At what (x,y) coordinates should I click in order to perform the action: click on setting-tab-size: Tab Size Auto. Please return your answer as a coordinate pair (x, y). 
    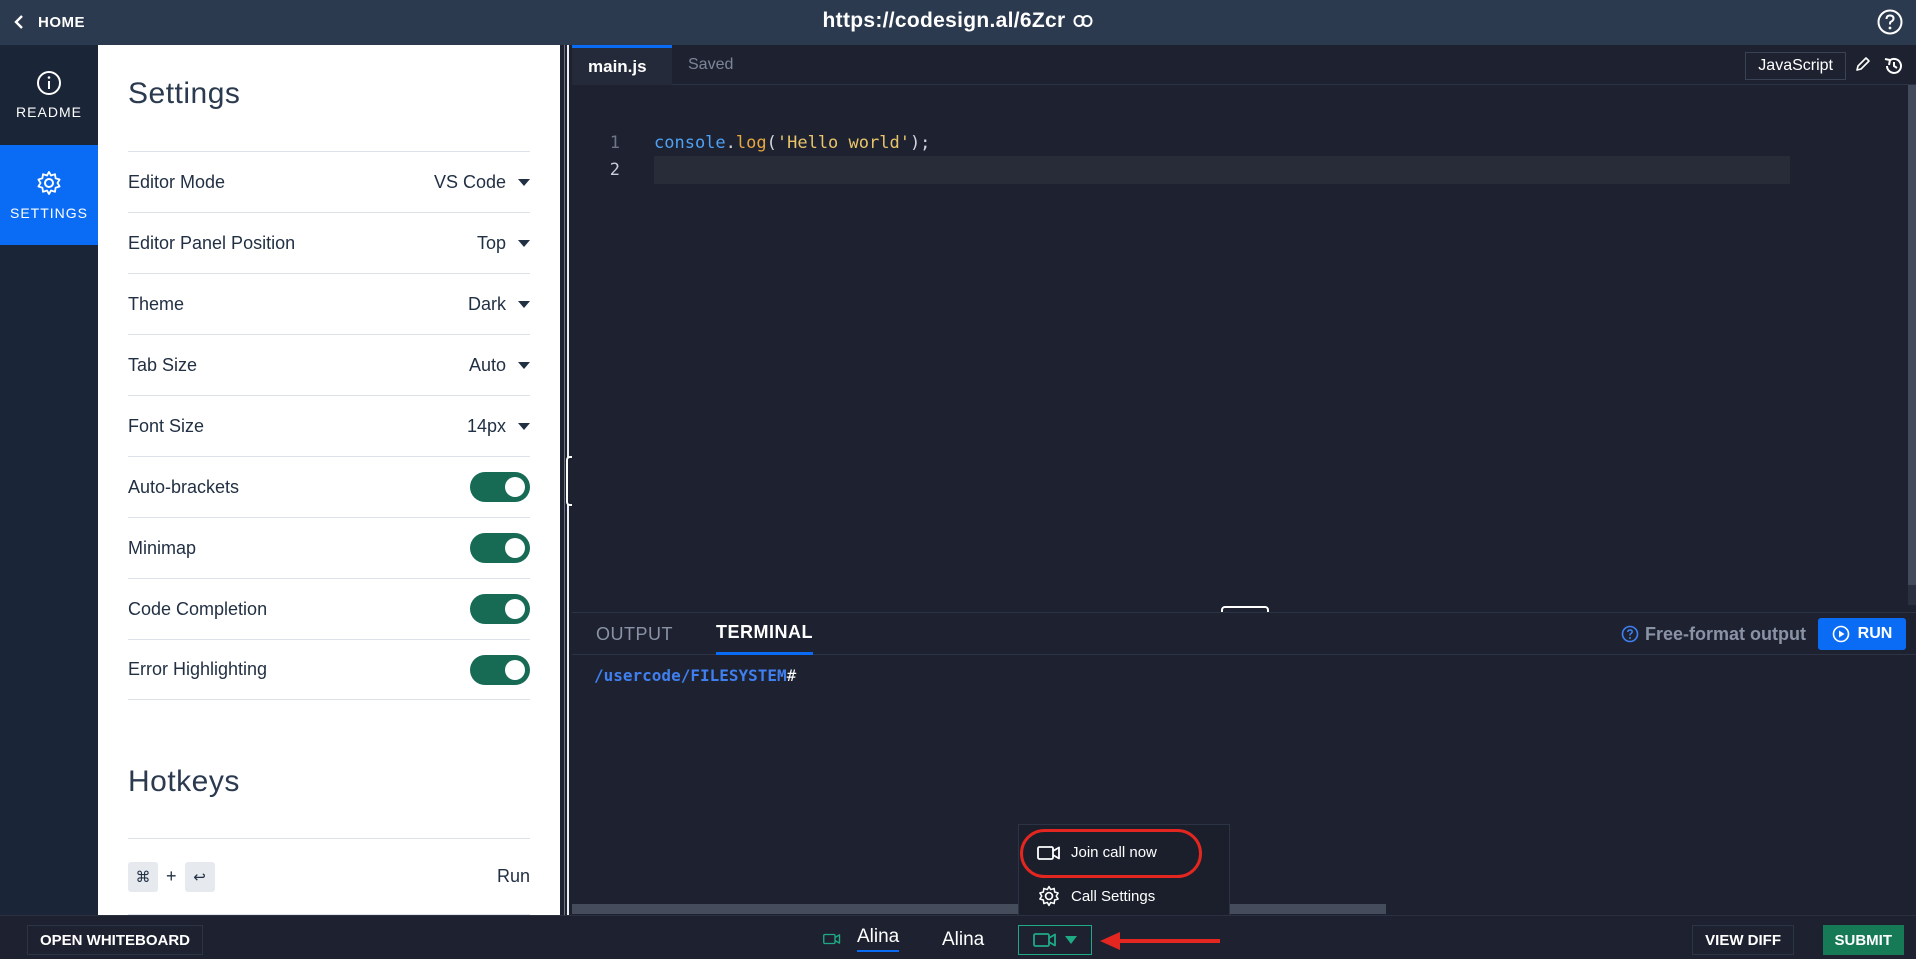
    Looking at the image, I should click on (329, 364).